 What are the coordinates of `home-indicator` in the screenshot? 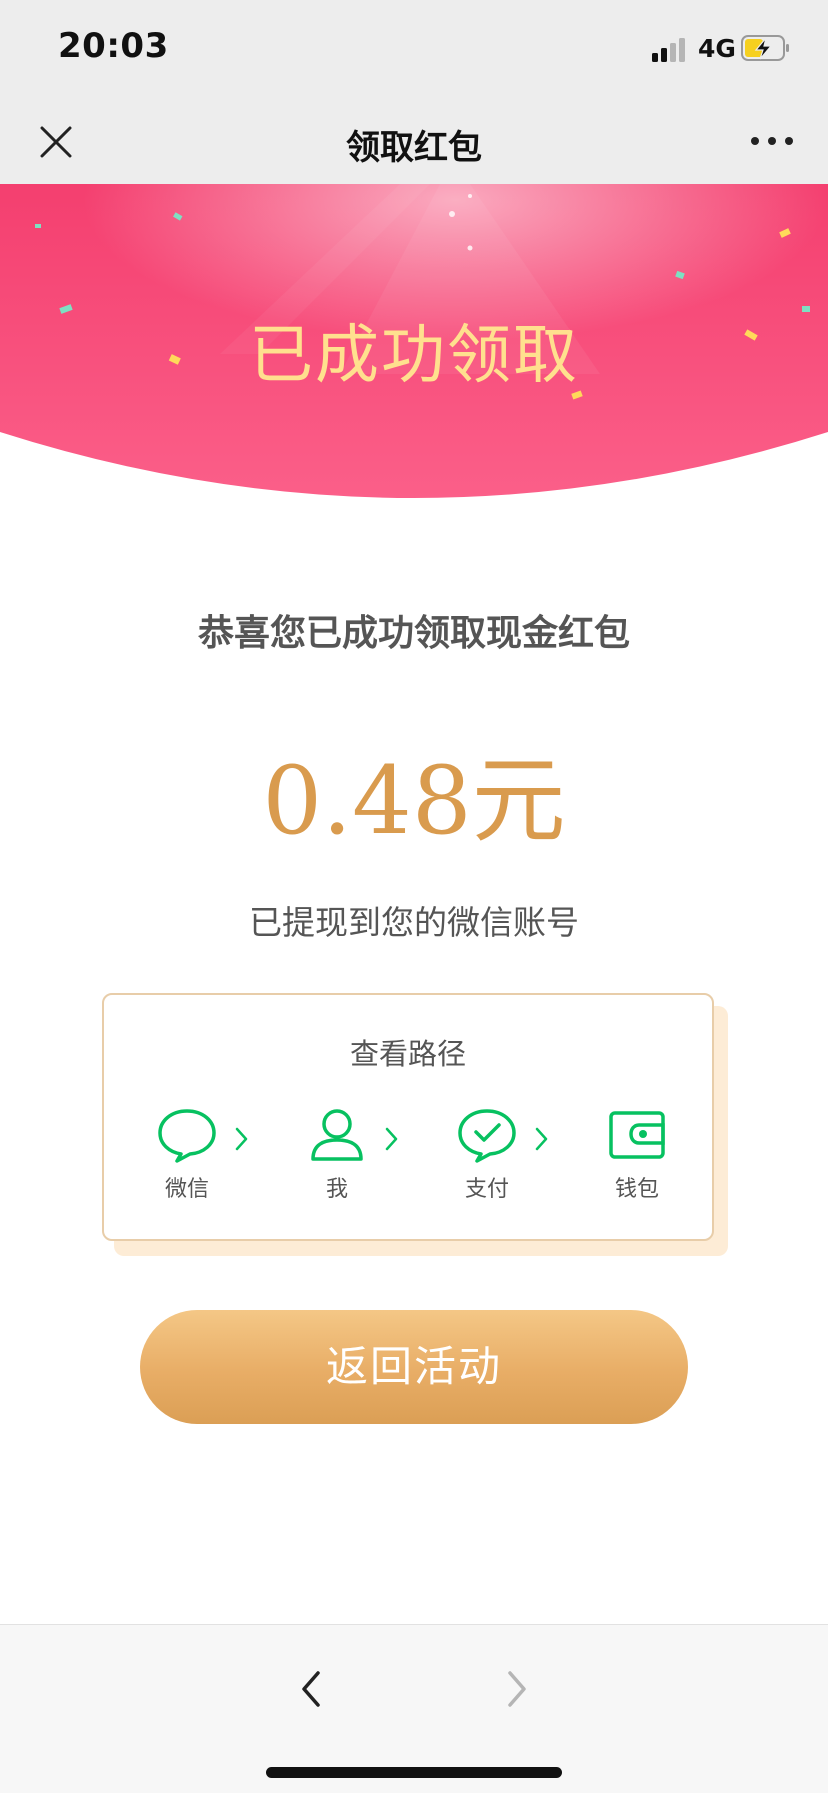 It's located at (414, 1772).